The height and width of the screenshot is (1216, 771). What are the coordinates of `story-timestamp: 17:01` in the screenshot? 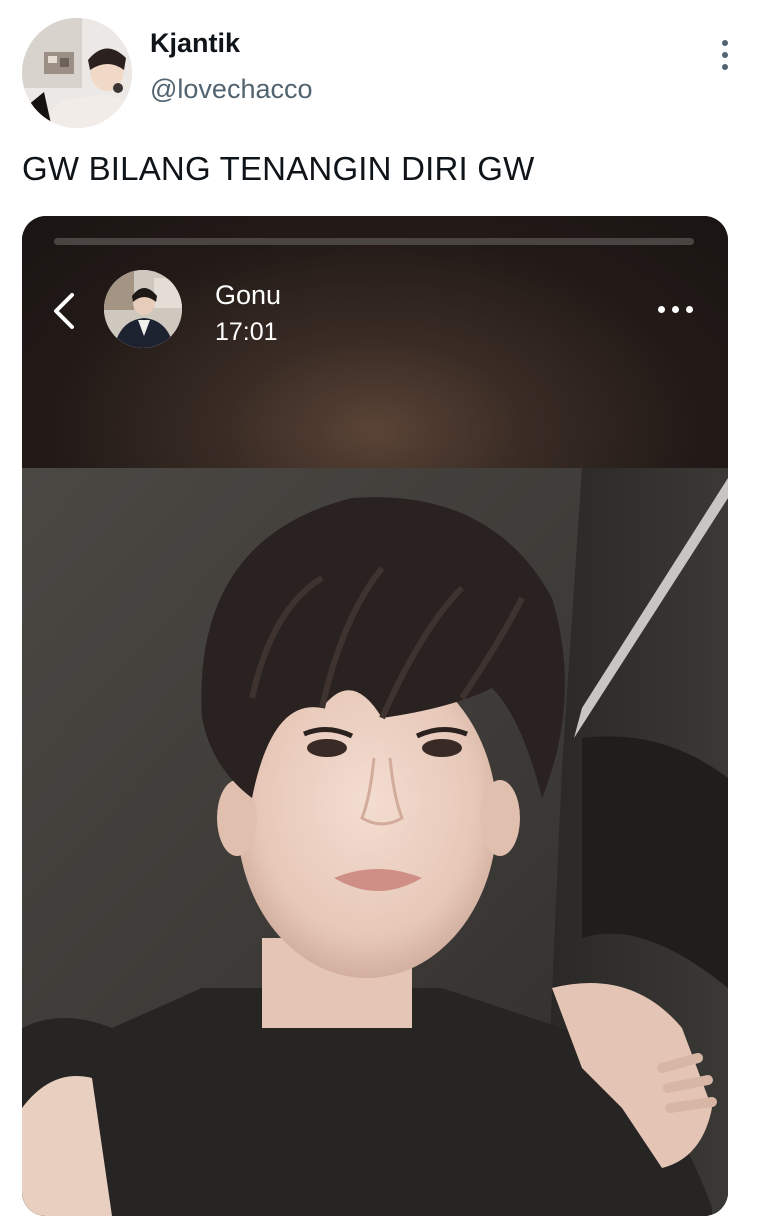 It's located at (246, 332).